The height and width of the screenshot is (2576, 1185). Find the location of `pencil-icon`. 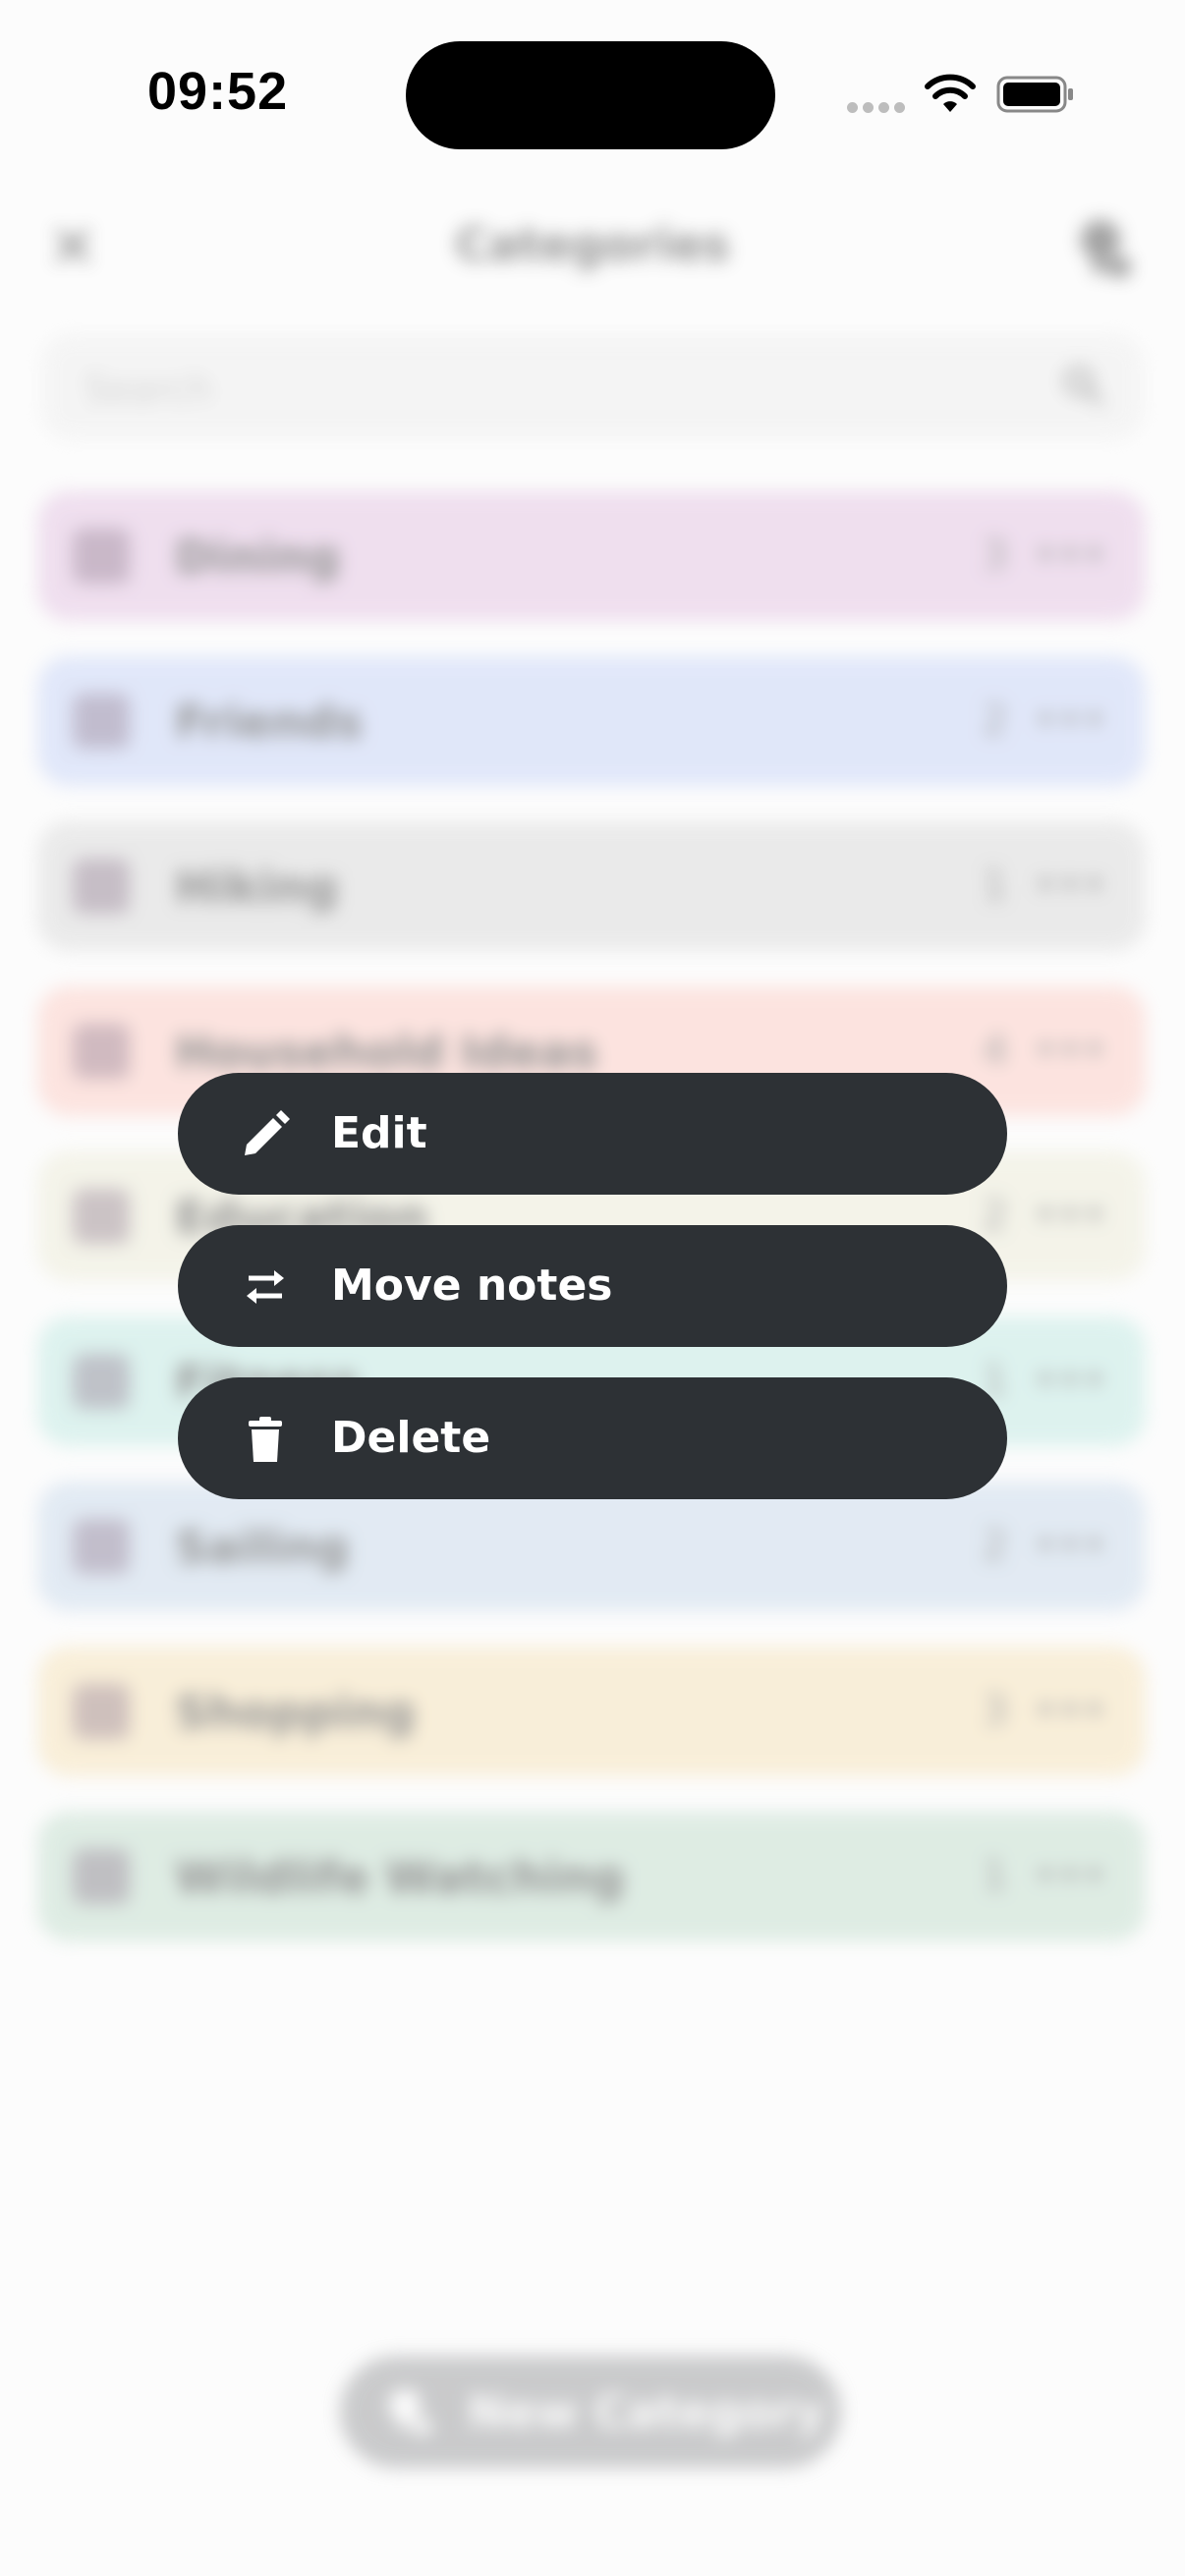

pencil-icon is located at coordinates (265, 1134).